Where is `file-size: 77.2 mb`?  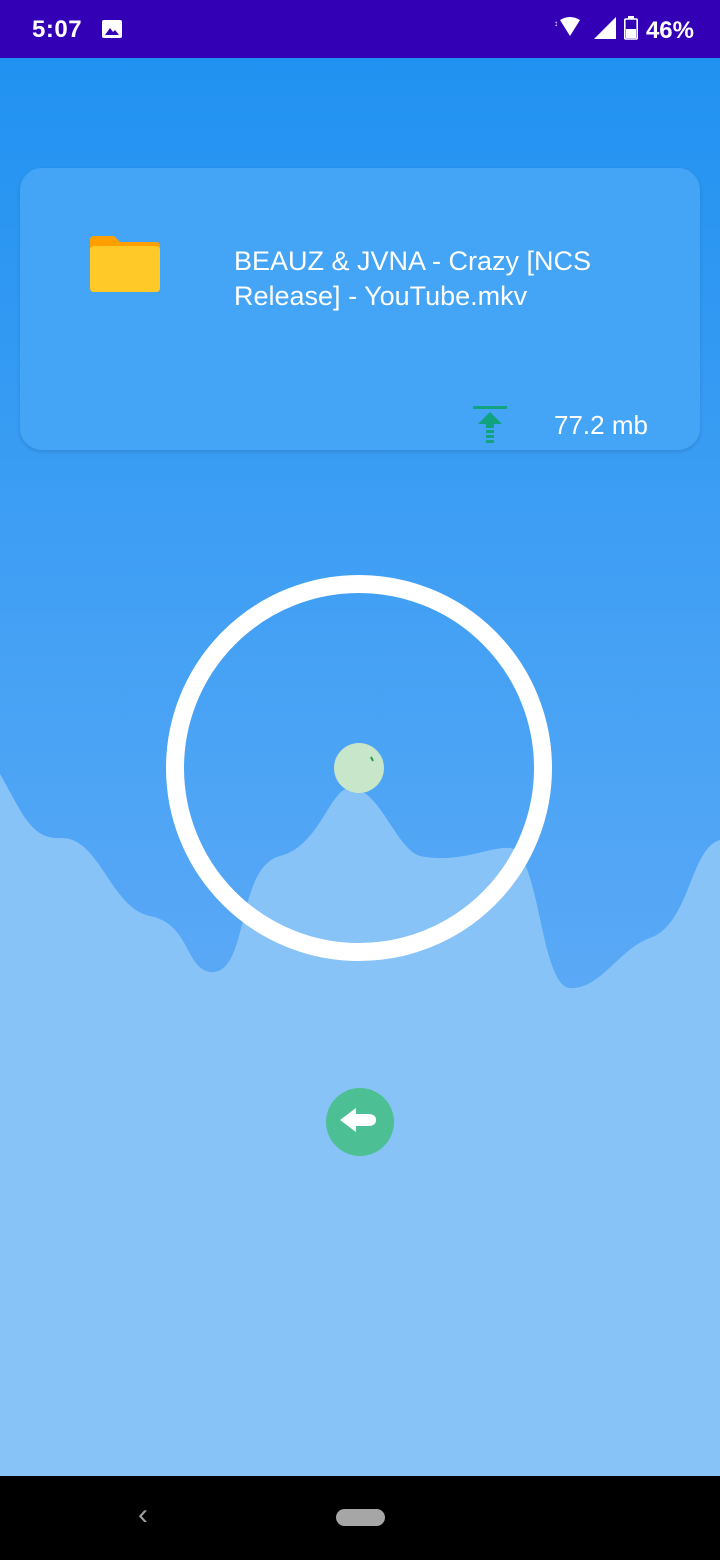
file-size: 77.2 mb is located at coordinates (601, 425).